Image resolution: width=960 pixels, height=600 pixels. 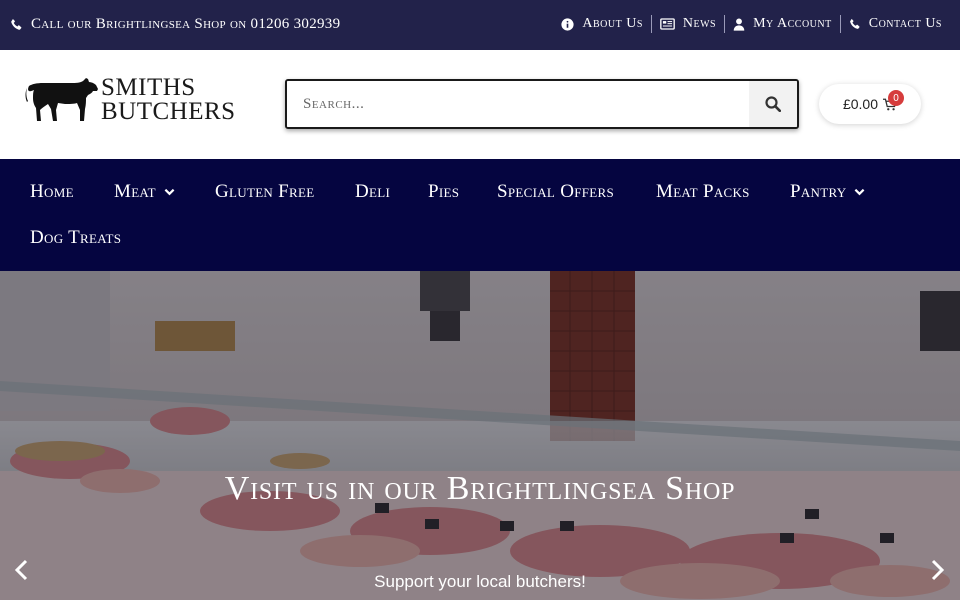 I want to click on nav-item-label: Pies, so click(x=444, y=191).